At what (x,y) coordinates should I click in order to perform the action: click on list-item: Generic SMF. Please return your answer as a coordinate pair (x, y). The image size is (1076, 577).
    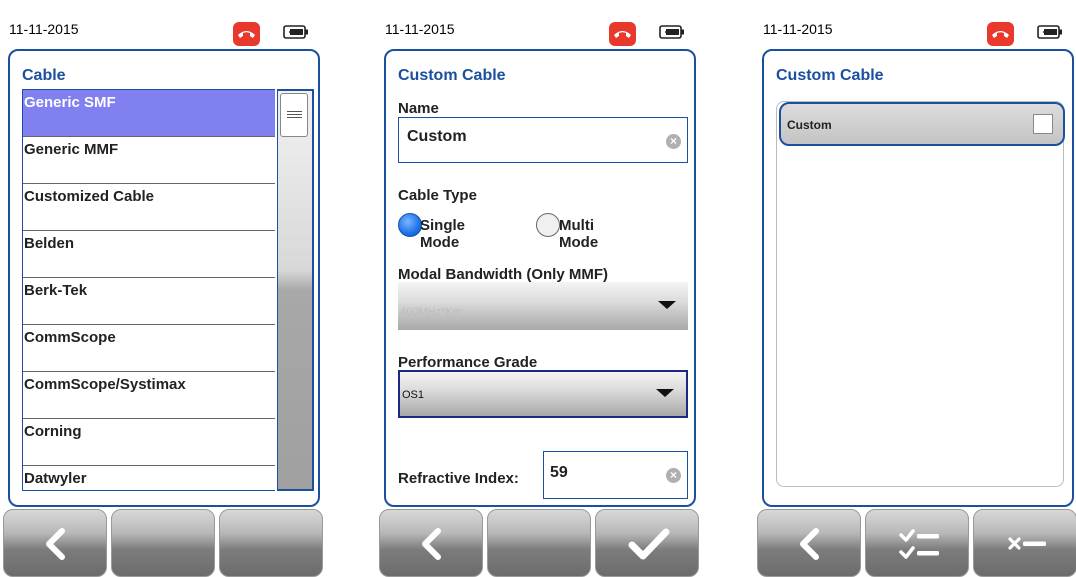
    Looking at the image, I should click on (149, 113).